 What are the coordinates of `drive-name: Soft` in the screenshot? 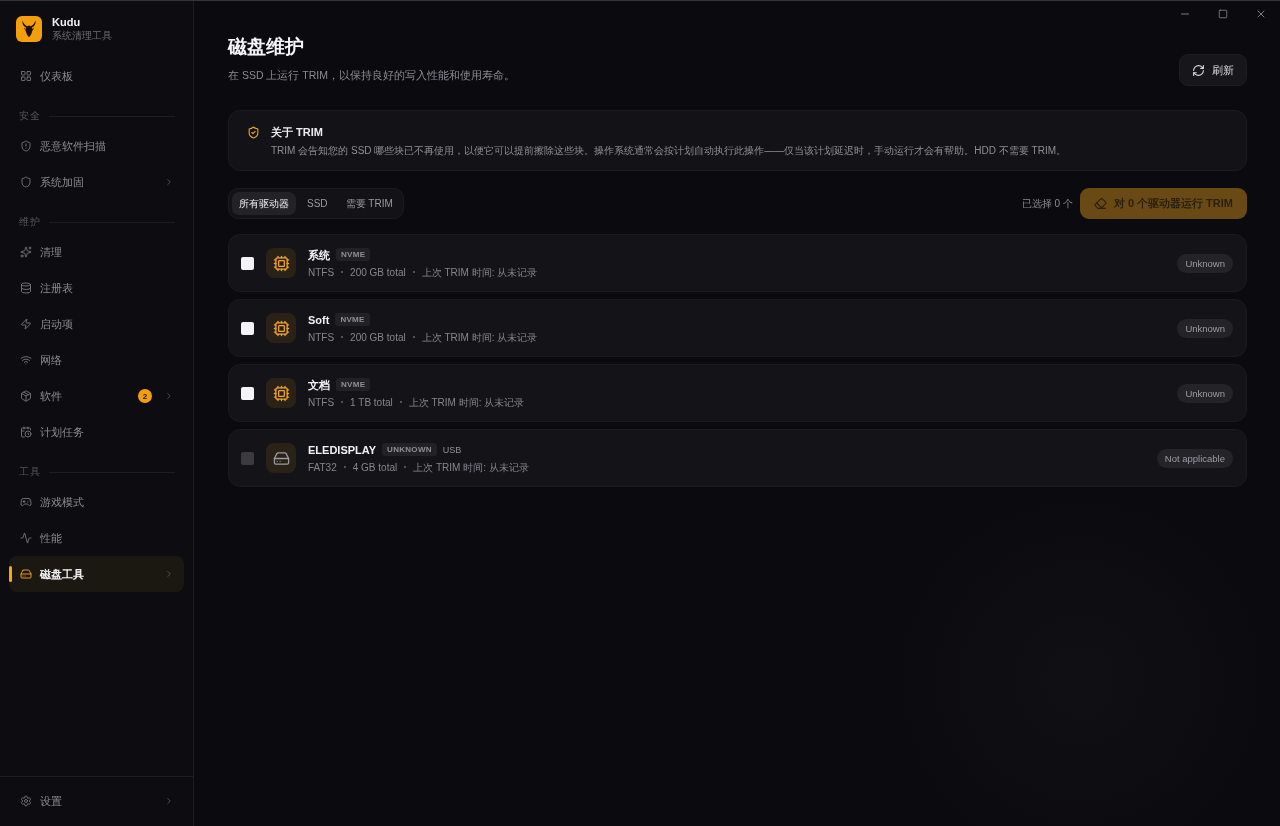 It's located at (319, 319).